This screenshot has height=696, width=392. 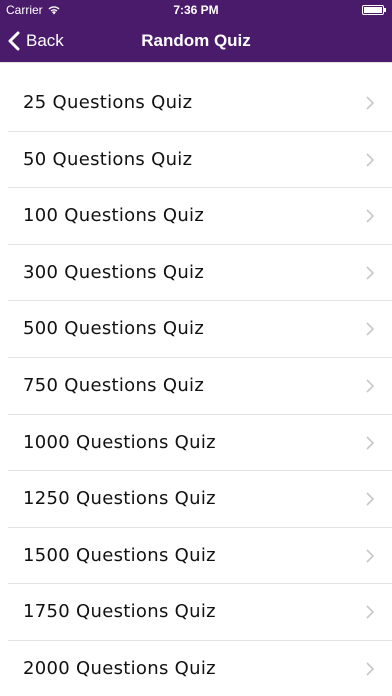 I want to click on quiz-item-label: 750 Questions Quiz, so click(x=114, y=385).